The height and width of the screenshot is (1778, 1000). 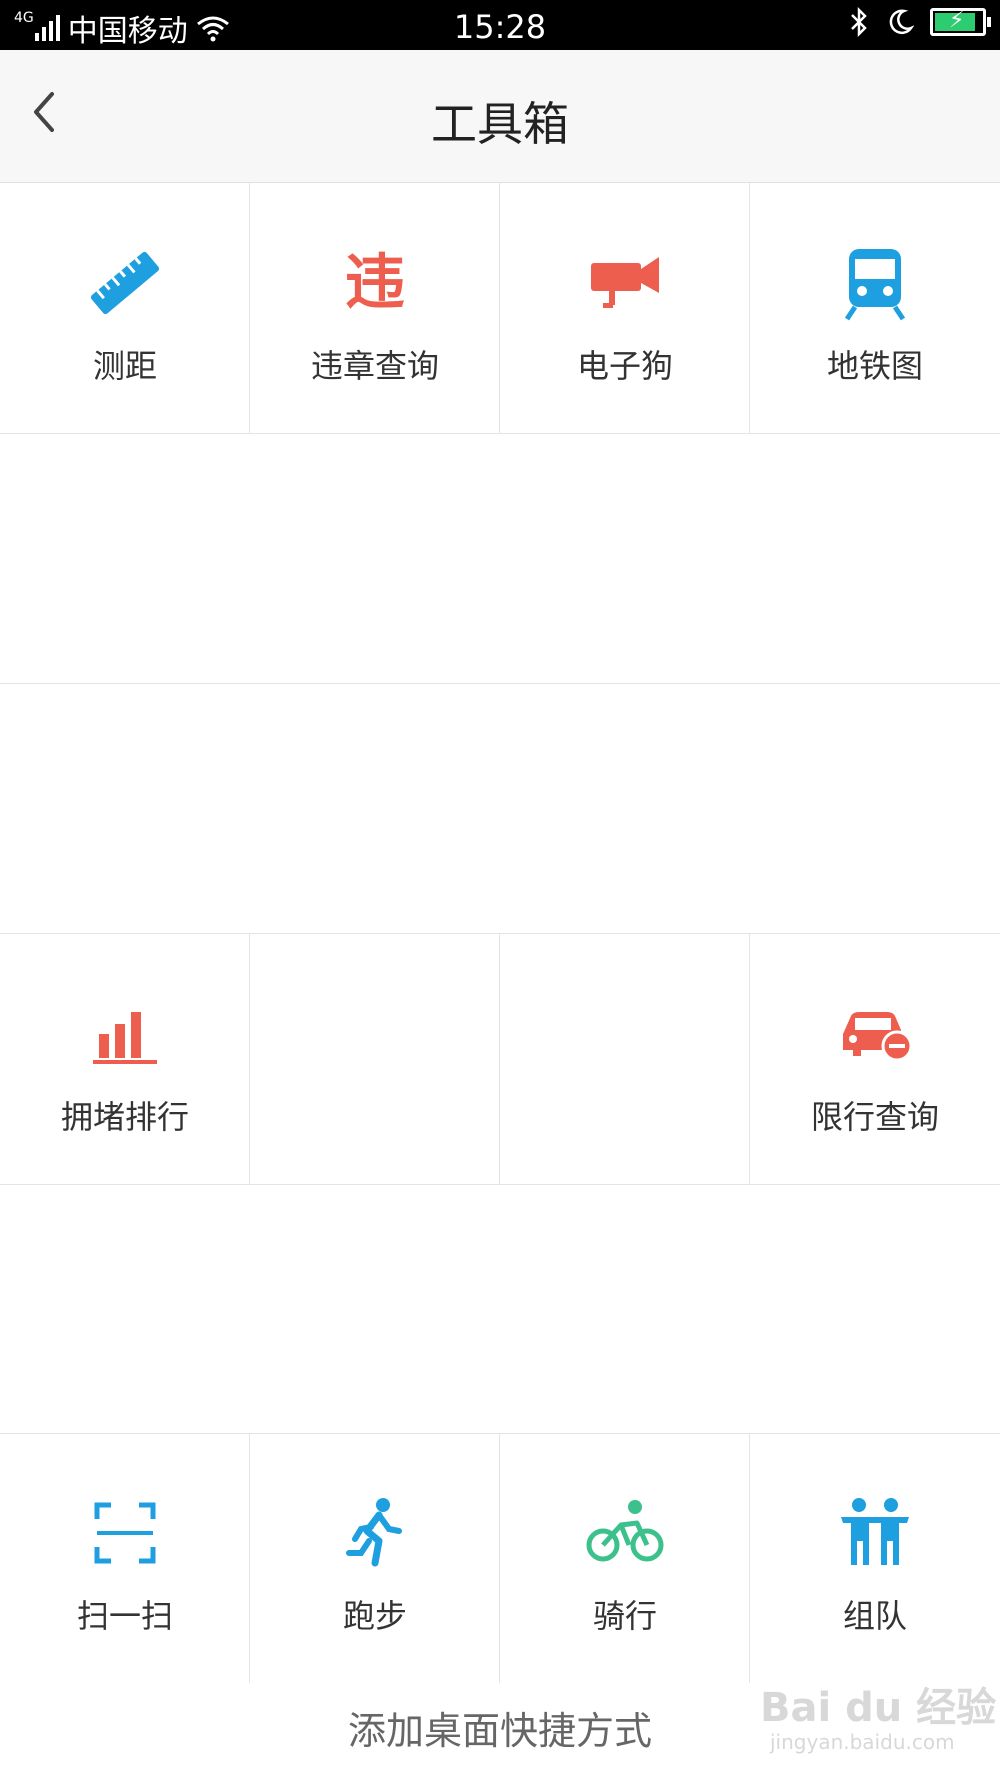 I want to click on tool-team: 组队, so click(x=875, y=1558).